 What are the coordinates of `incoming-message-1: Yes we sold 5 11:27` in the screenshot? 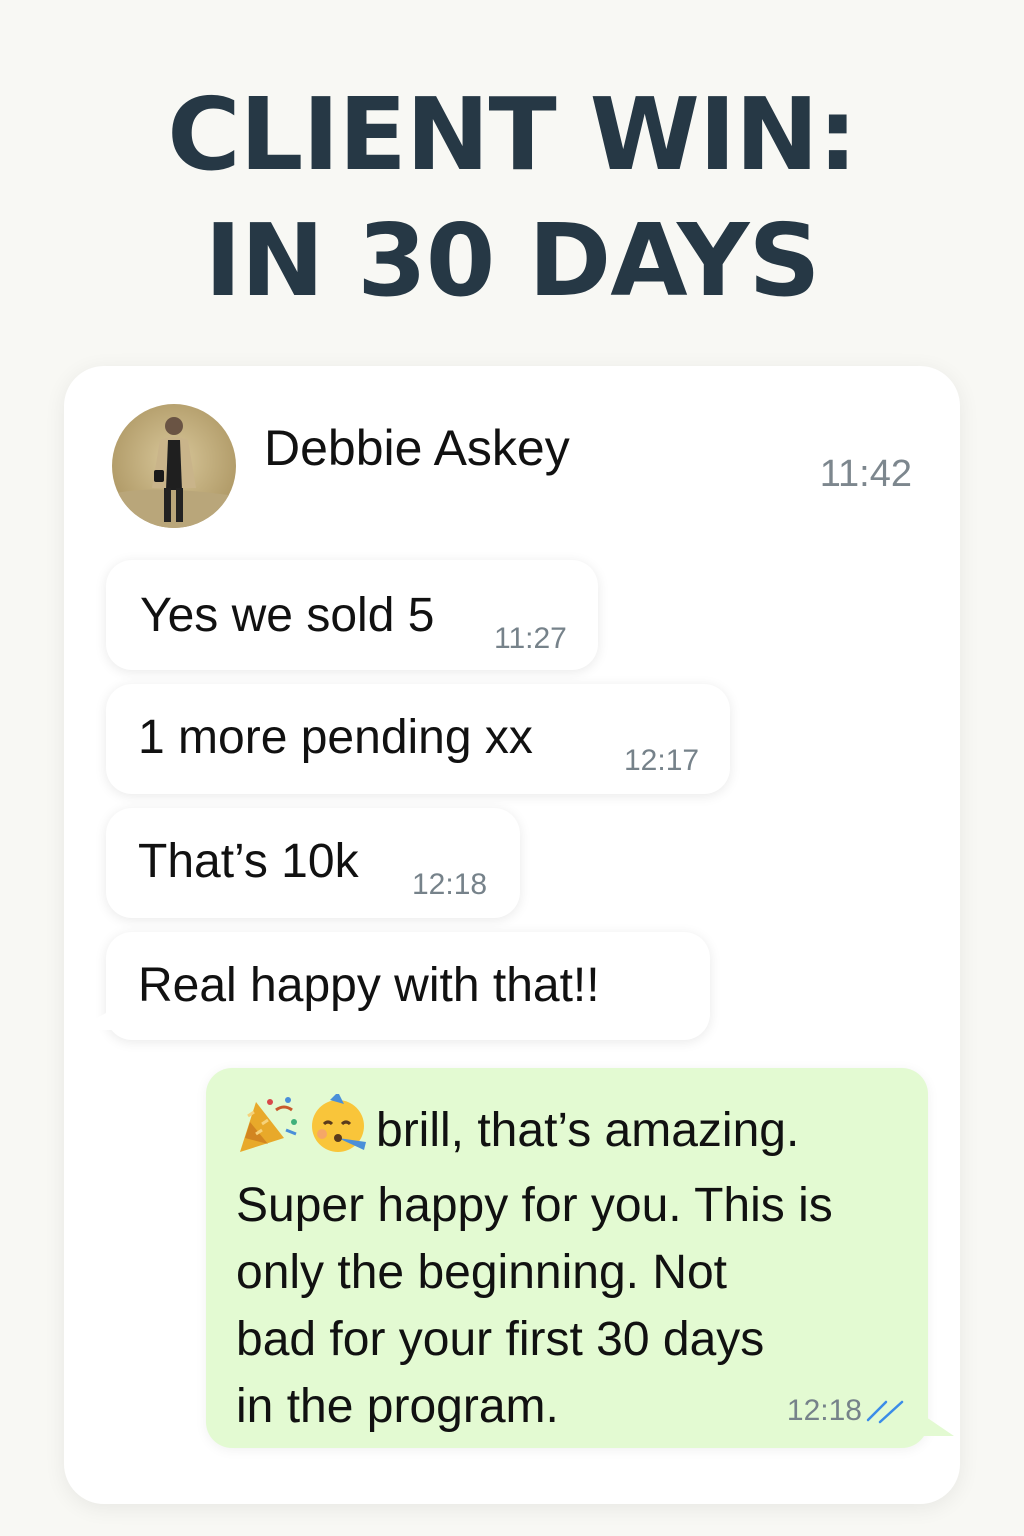 It's located at (352, 615).